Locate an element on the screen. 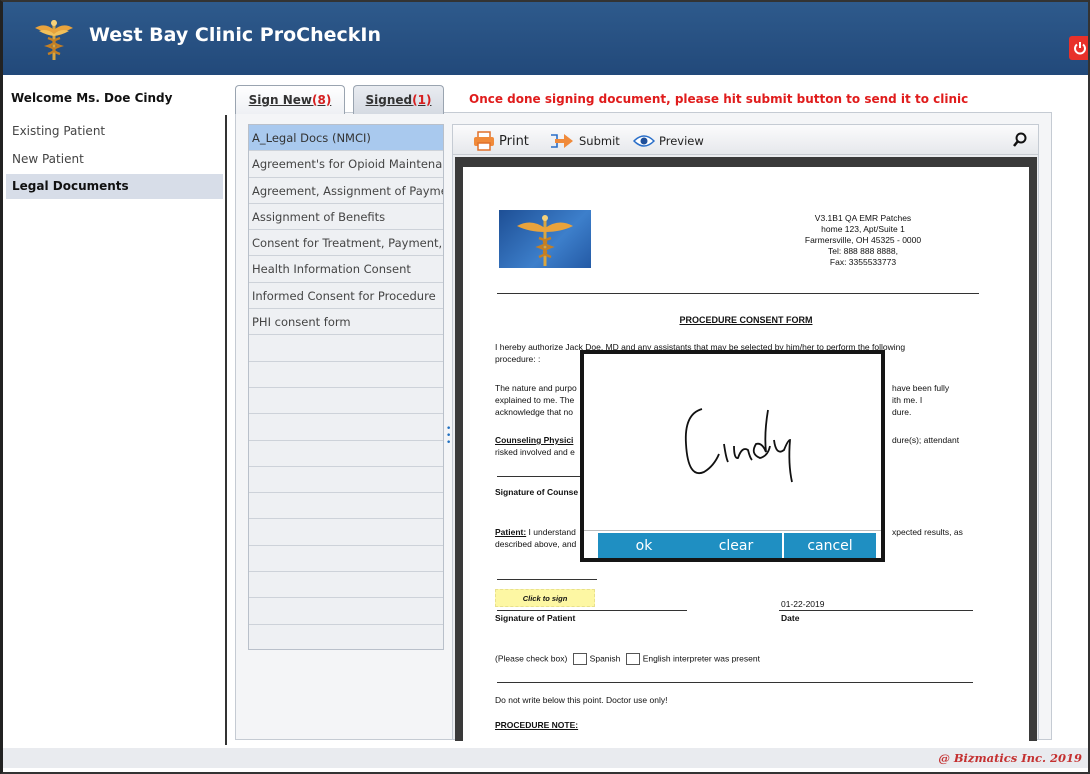 This screenshot has width=1090, height=774. spanish-checkbox is located at coordinates (579, 659).